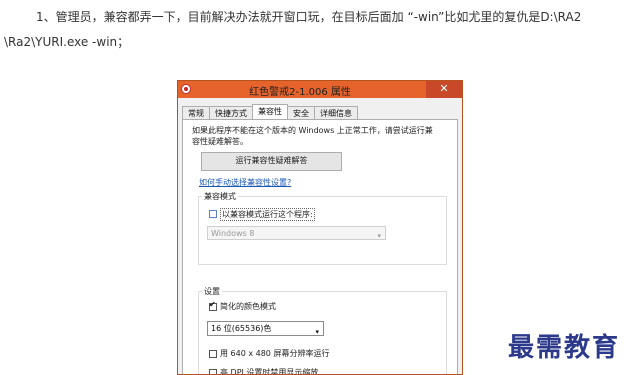 The width and height of the screenshot is (630, 375). Describe the element at coordinates (271, 161) in the screenshot. I see `run-troubleshooter-button: 运行兼容性疑难解答` at that location.